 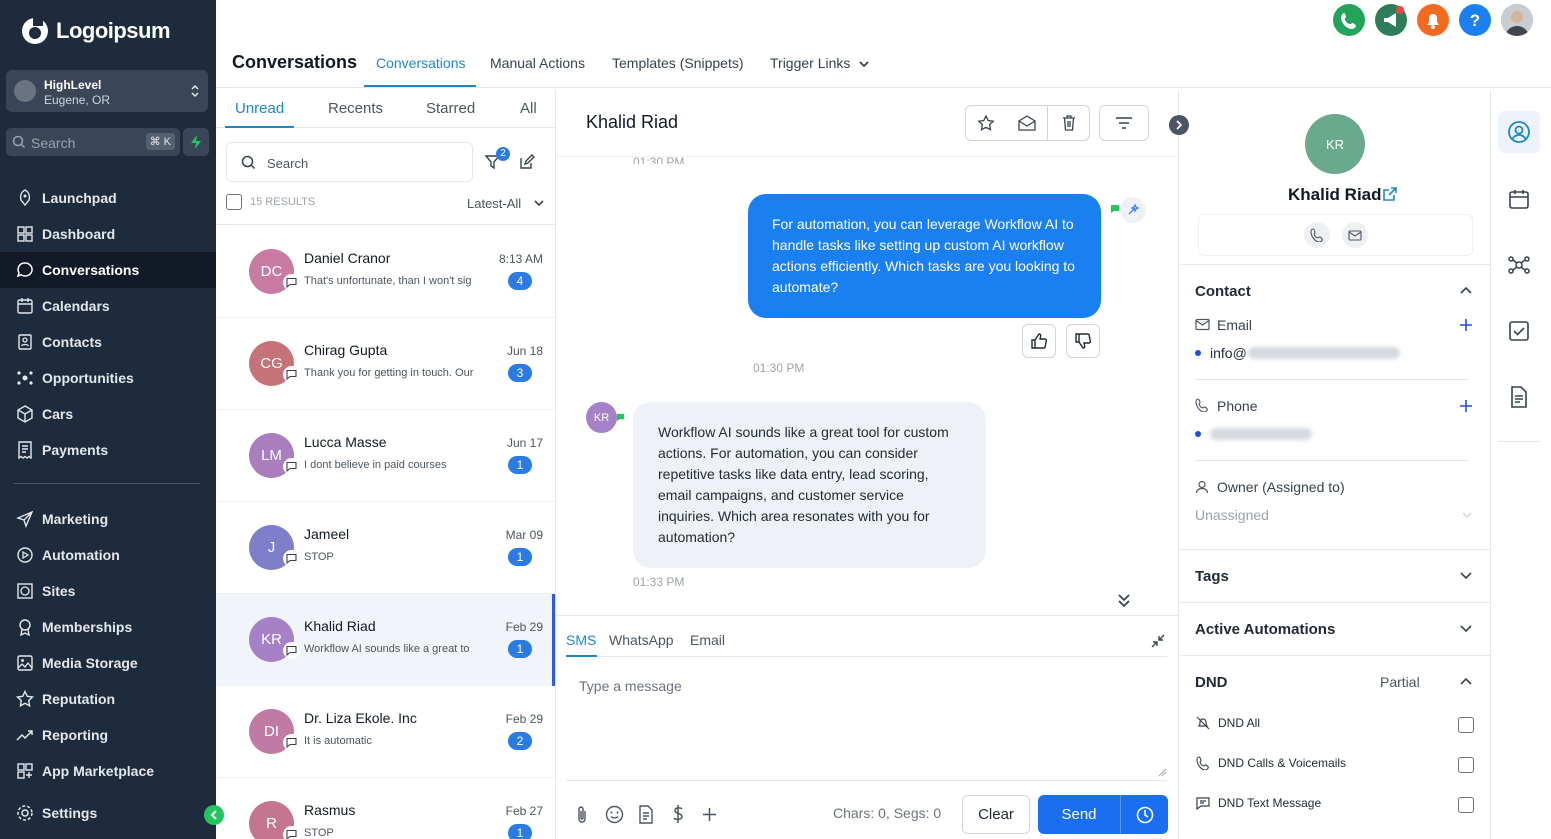 I want to click on filter-messages-button, so click(x=1124, y=123).